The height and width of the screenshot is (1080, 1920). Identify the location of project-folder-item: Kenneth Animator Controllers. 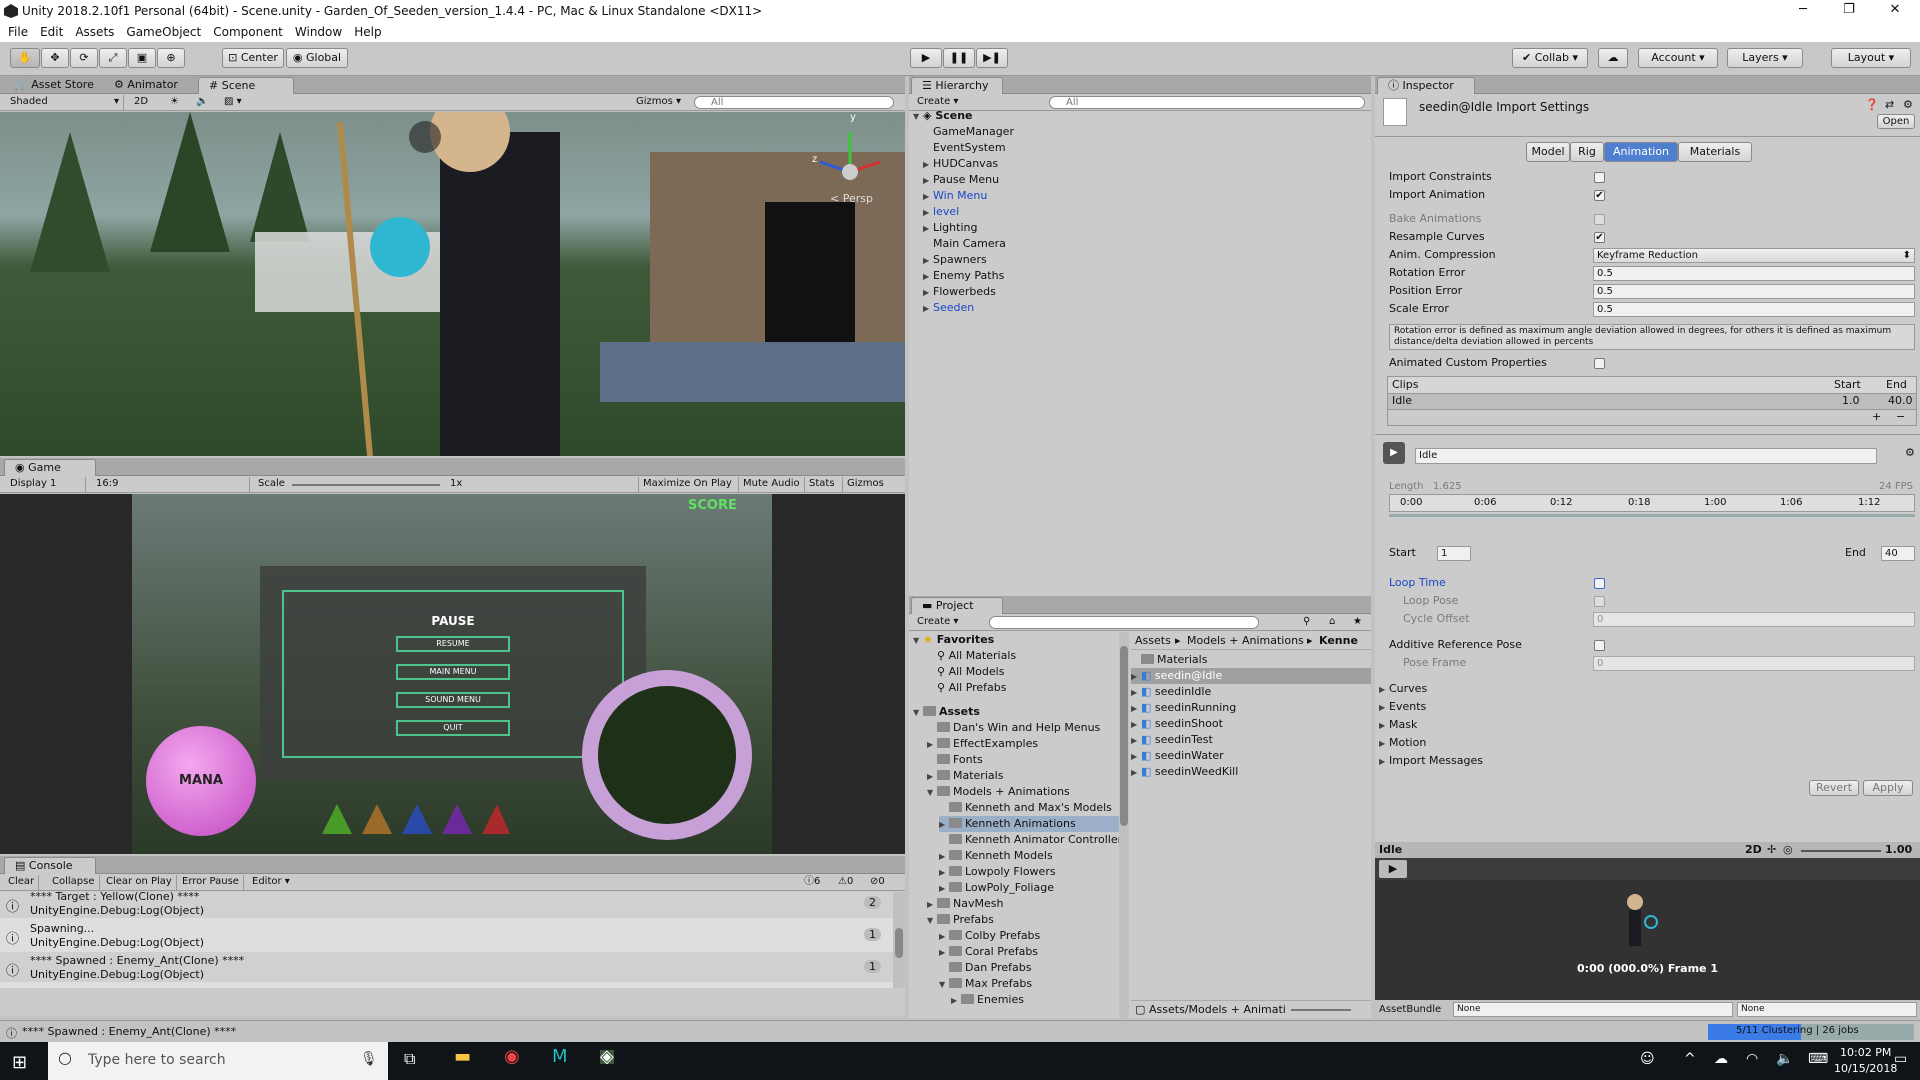
(1029, 840).